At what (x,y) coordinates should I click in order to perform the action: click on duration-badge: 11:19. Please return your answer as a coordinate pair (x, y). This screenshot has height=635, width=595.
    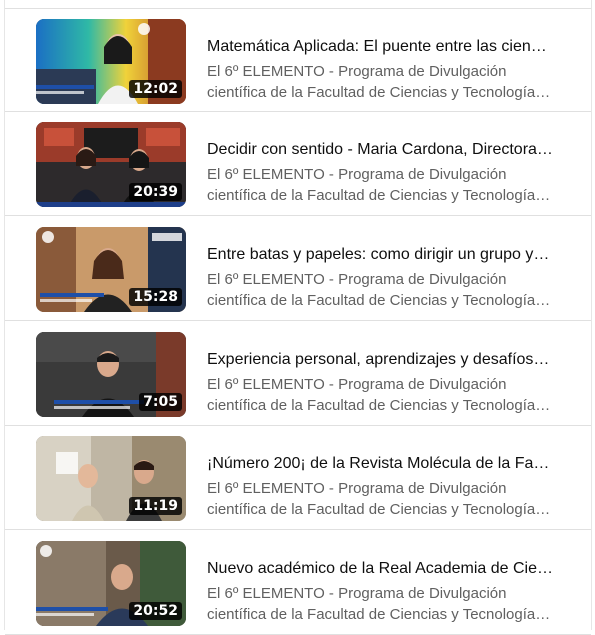
    Looking at the image, I should click on (155, 506).